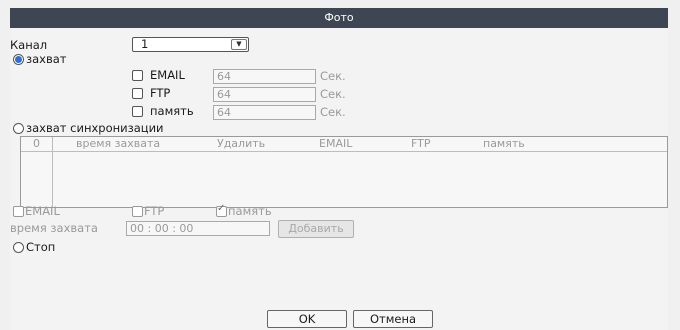  Describe the element at coordinates (52, 172) in the screenshot. I see `table-column-divider` at that location.